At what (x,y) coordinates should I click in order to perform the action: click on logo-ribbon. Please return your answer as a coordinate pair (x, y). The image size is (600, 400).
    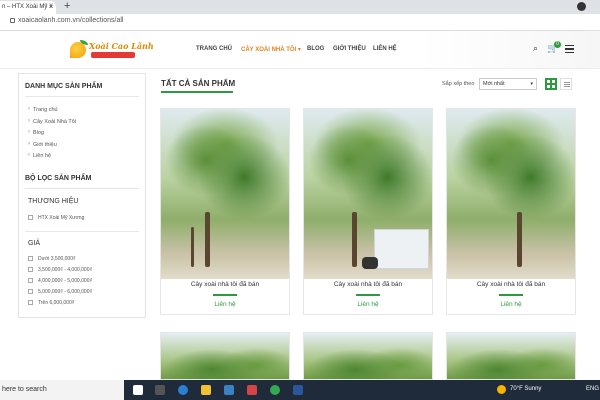
    Looking at the image, I should click on (113, 55).